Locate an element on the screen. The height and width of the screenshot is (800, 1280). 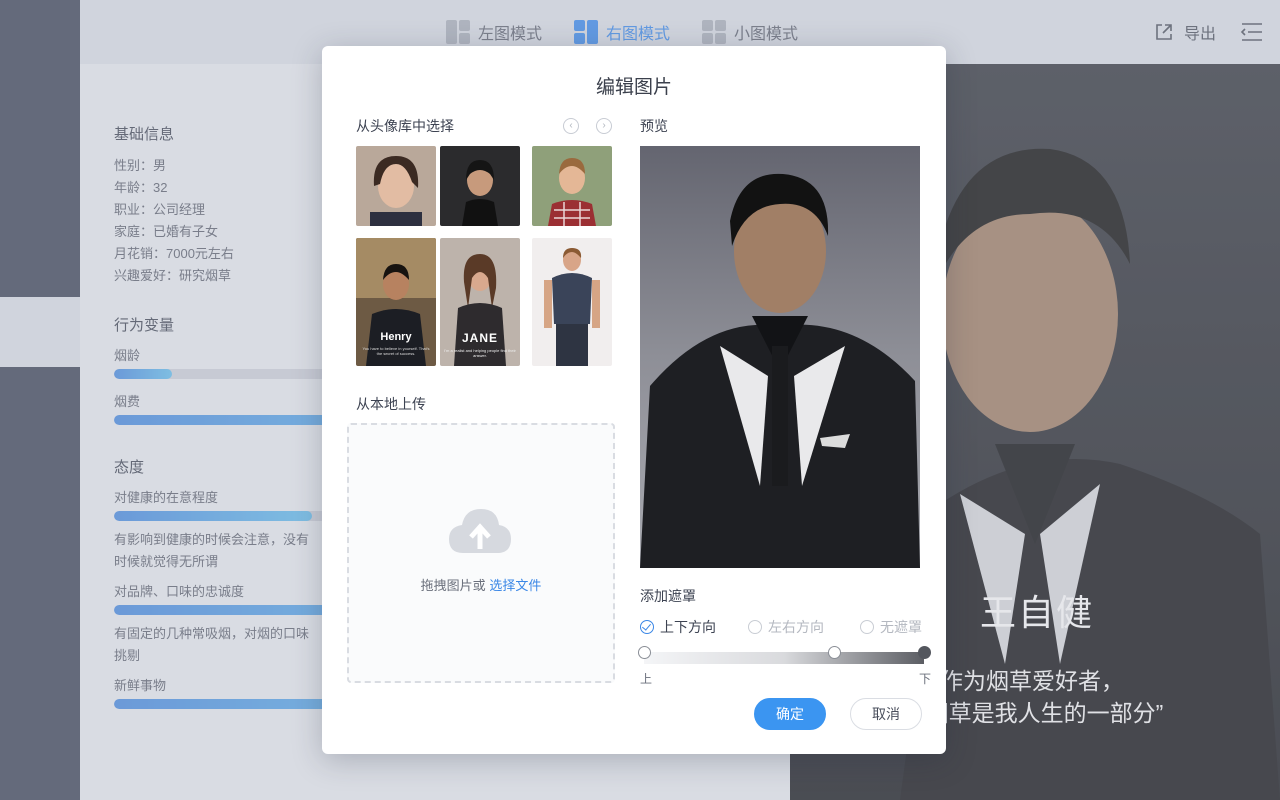
chevron-right-icon: › is located at coordinates (604, 125).